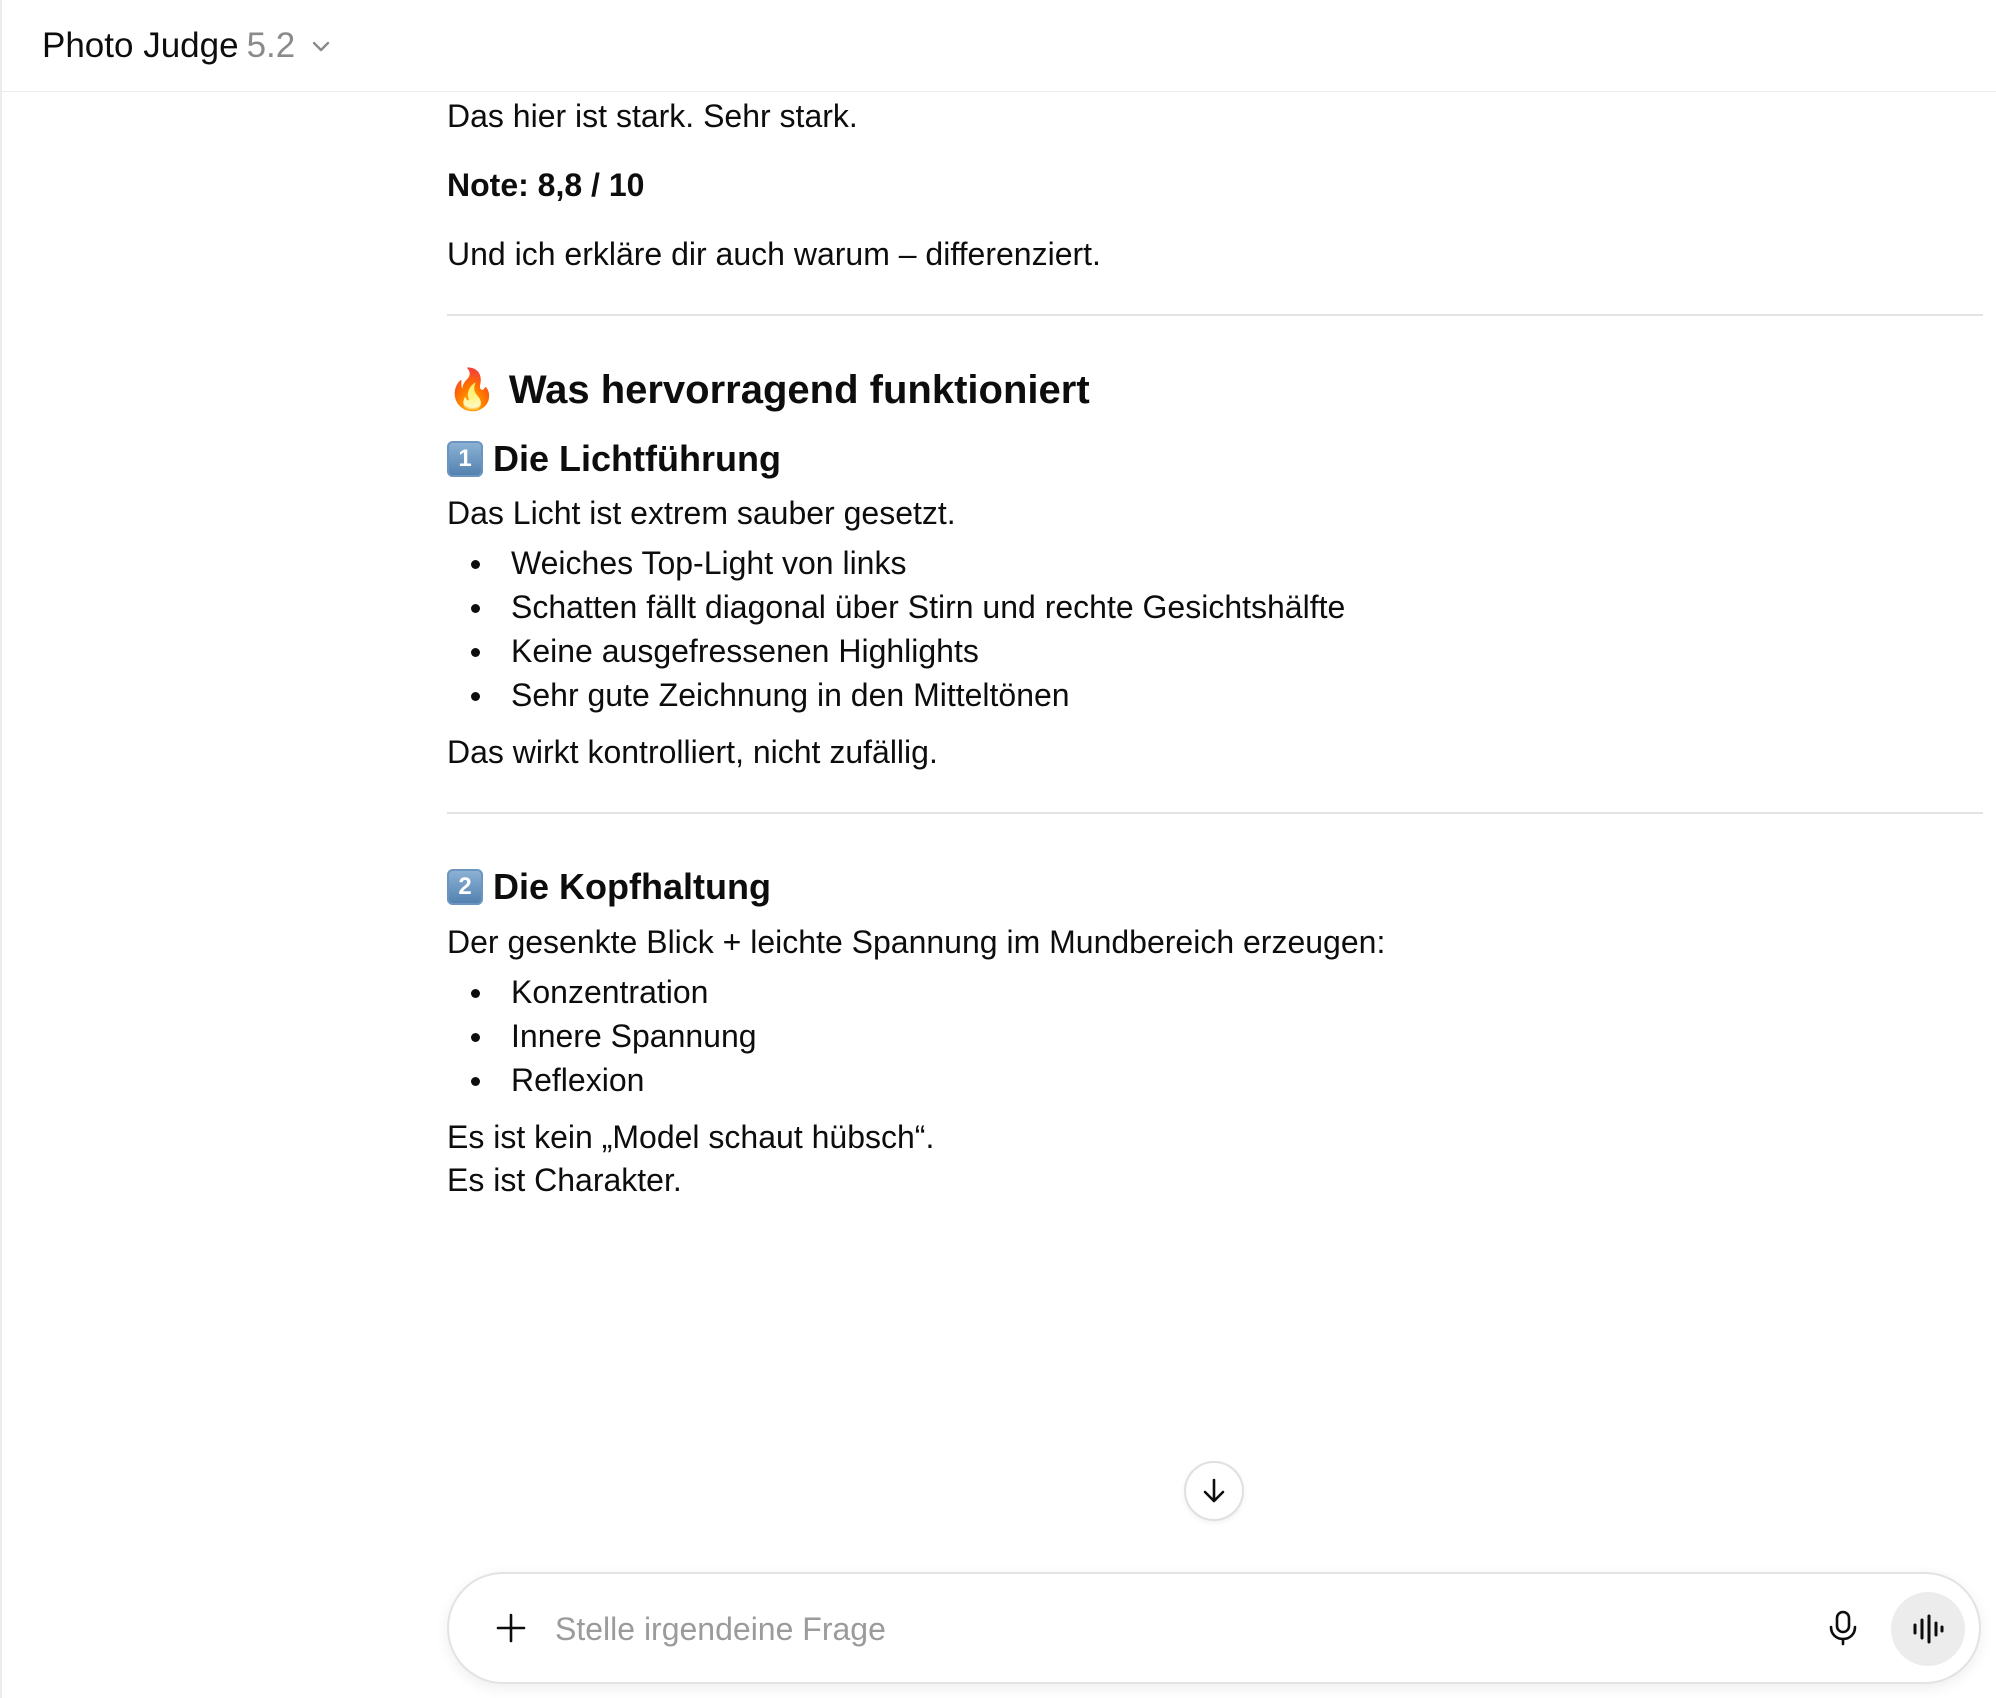 This screenshot has width=1996, height=1698. What do you see at coordinates (140, 45) in the screenshot?
I see `model-name: Photo Judge` at bounding box center [140, 45].